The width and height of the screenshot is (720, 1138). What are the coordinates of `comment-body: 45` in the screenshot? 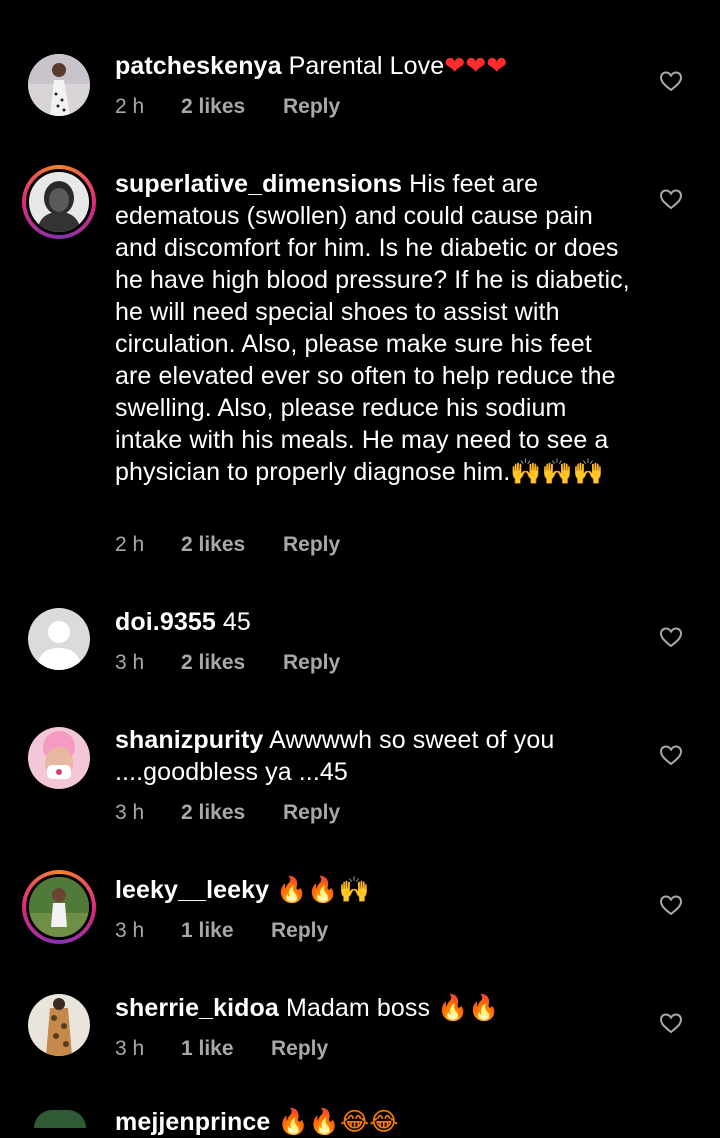 It's located at (236, 622).